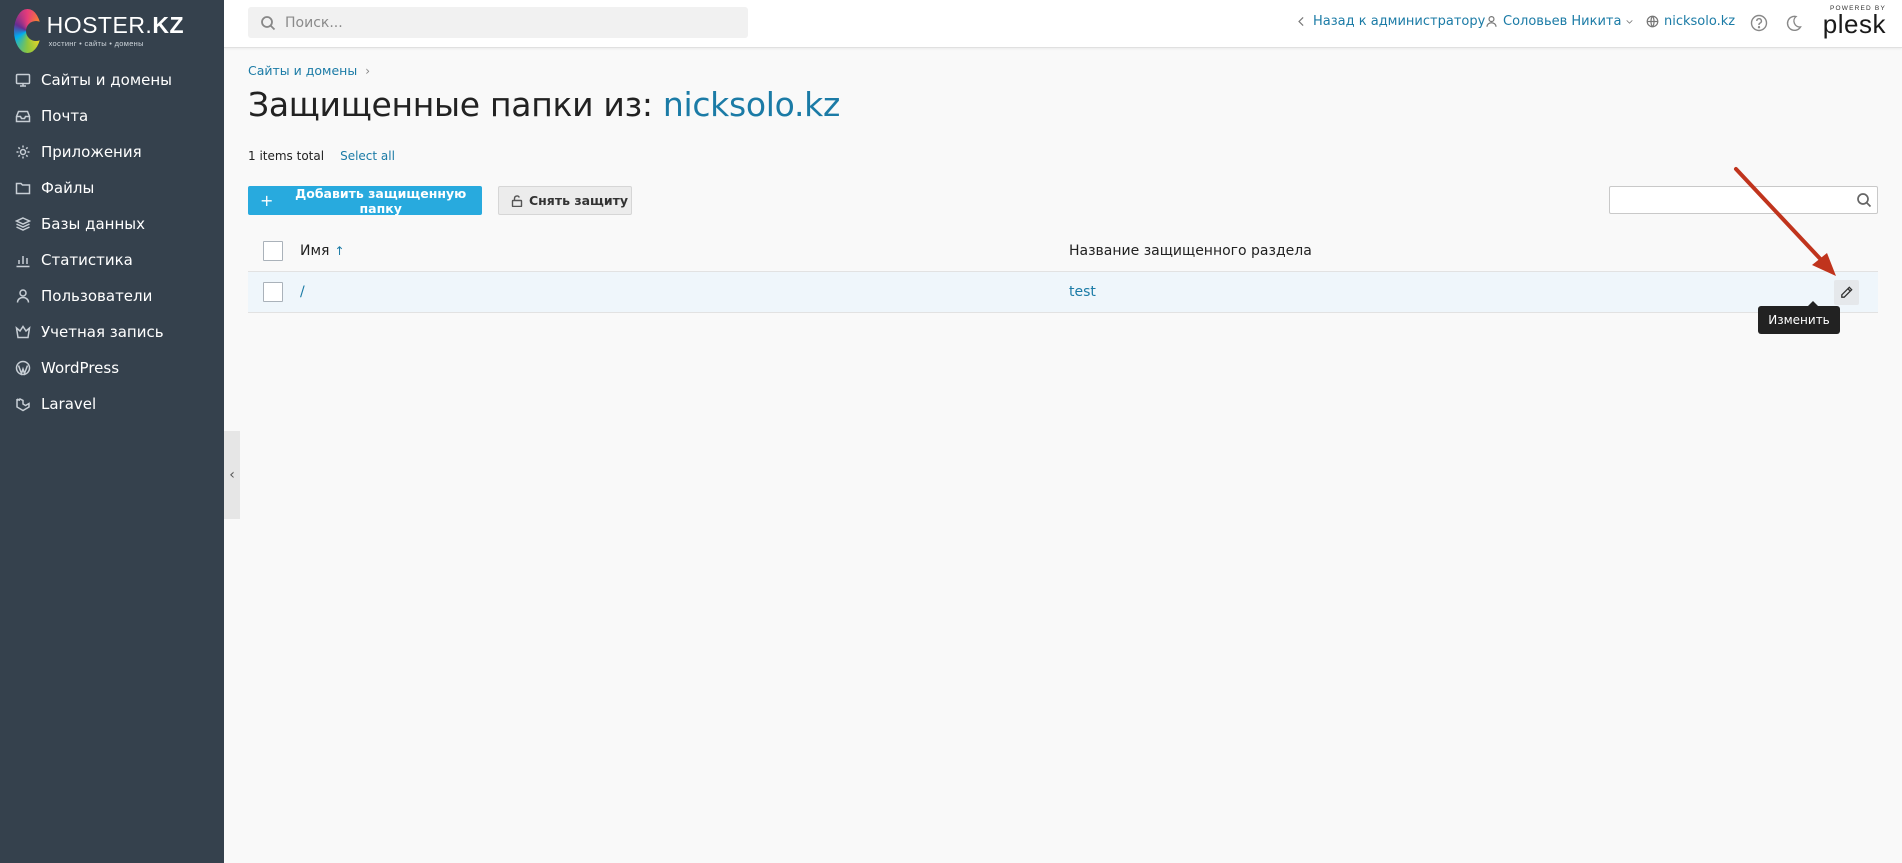 The width and height of the screenshot is (1902, 863). I want to click on column-header-name: Имя ↑, so click(322, 251).